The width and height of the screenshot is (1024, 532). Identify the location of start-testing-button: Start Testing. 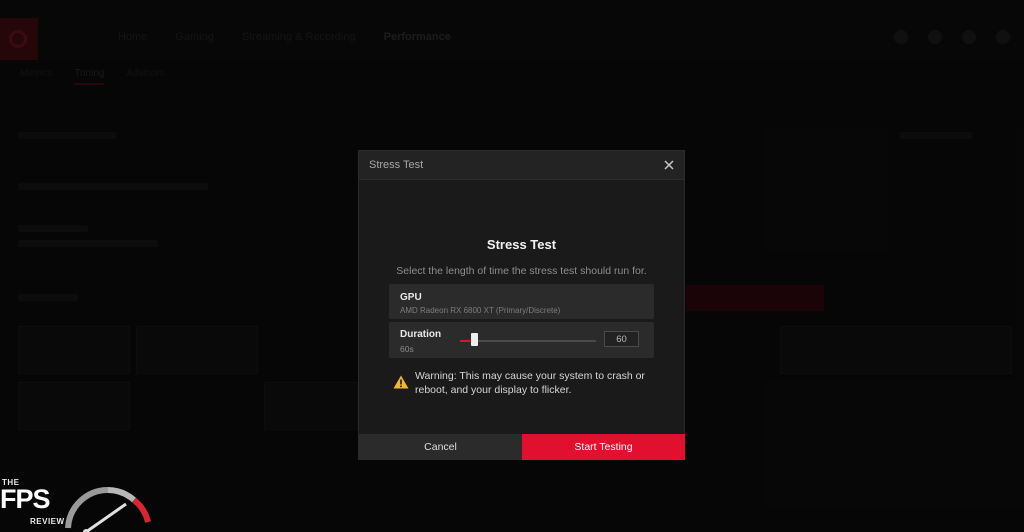
(603, 447).